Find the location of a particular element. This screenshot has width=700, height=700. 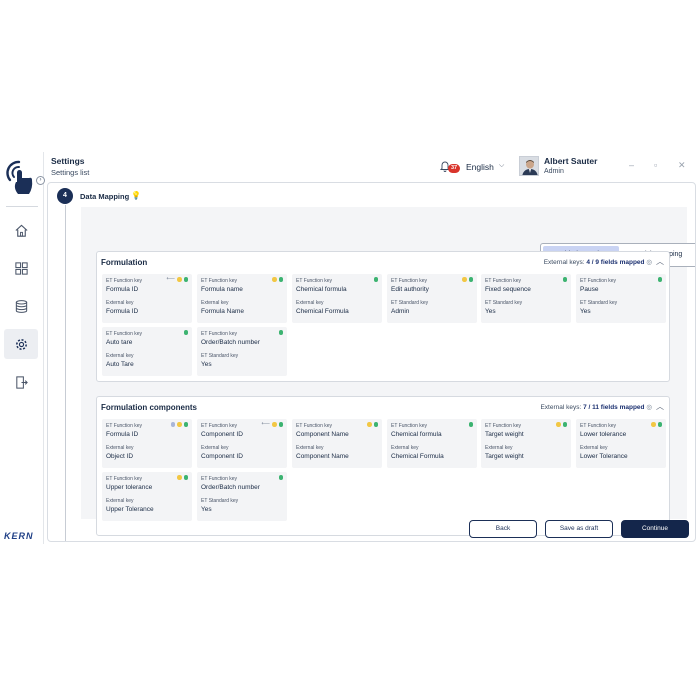

back-button: Back is located at coordinates (503, 529).